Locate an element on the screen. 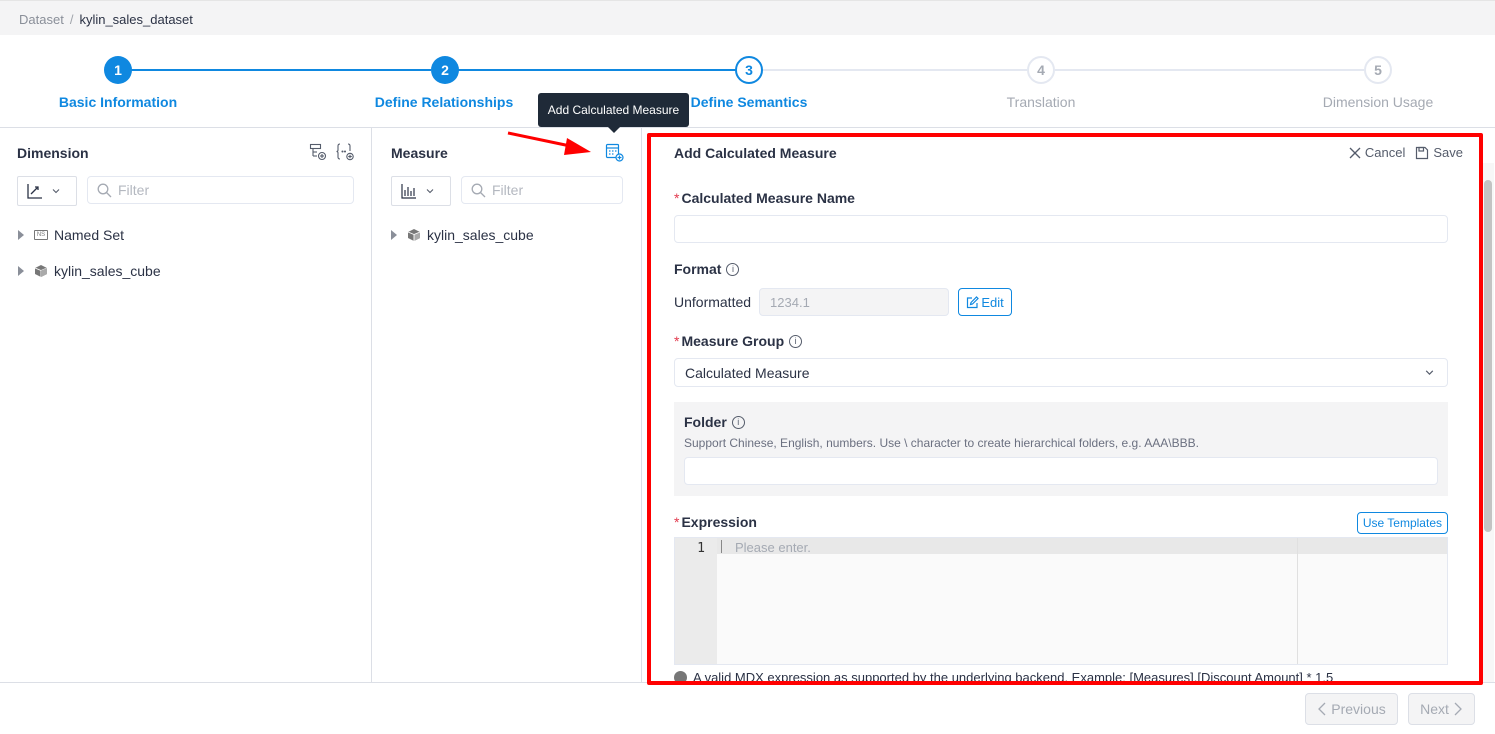 The width and height of the screenshot is (1495, 734). form-header-actions: Cancel Save is located at coordinates (1406, 152).